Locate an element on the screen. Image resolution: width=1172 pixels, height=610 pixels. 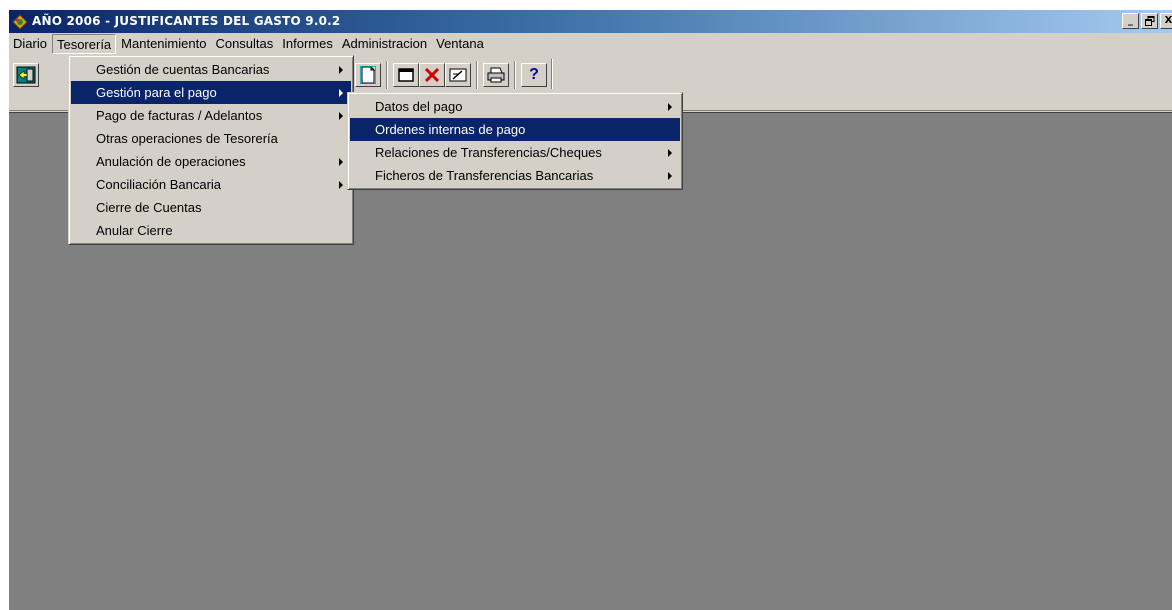
minimize-button: _ is located at coordinates (1130, 21).